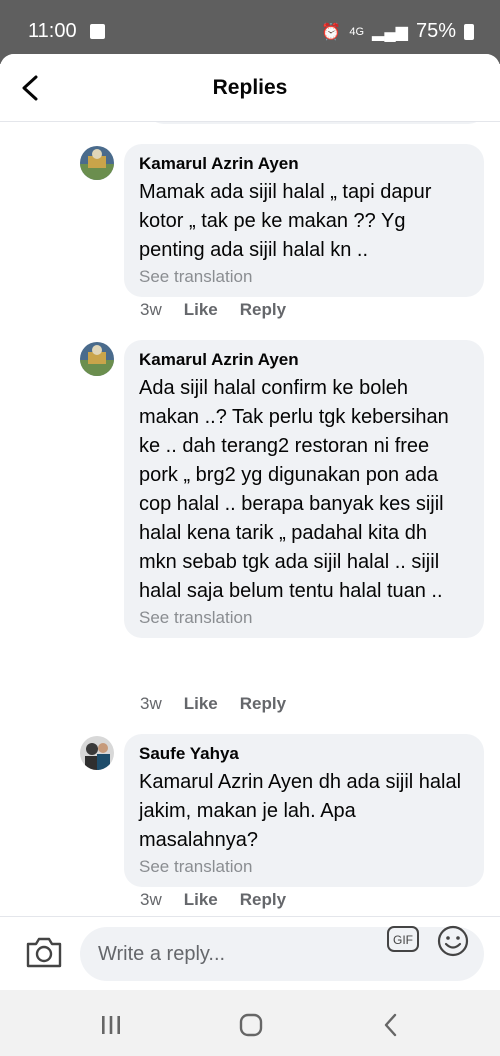 Image resolution: width=500 pixels, height=1056 pixels. What do you see at coordinates (435, 31) in the screenshot?
I see `battery-percent: 75%` at bounding box center [435, 31].